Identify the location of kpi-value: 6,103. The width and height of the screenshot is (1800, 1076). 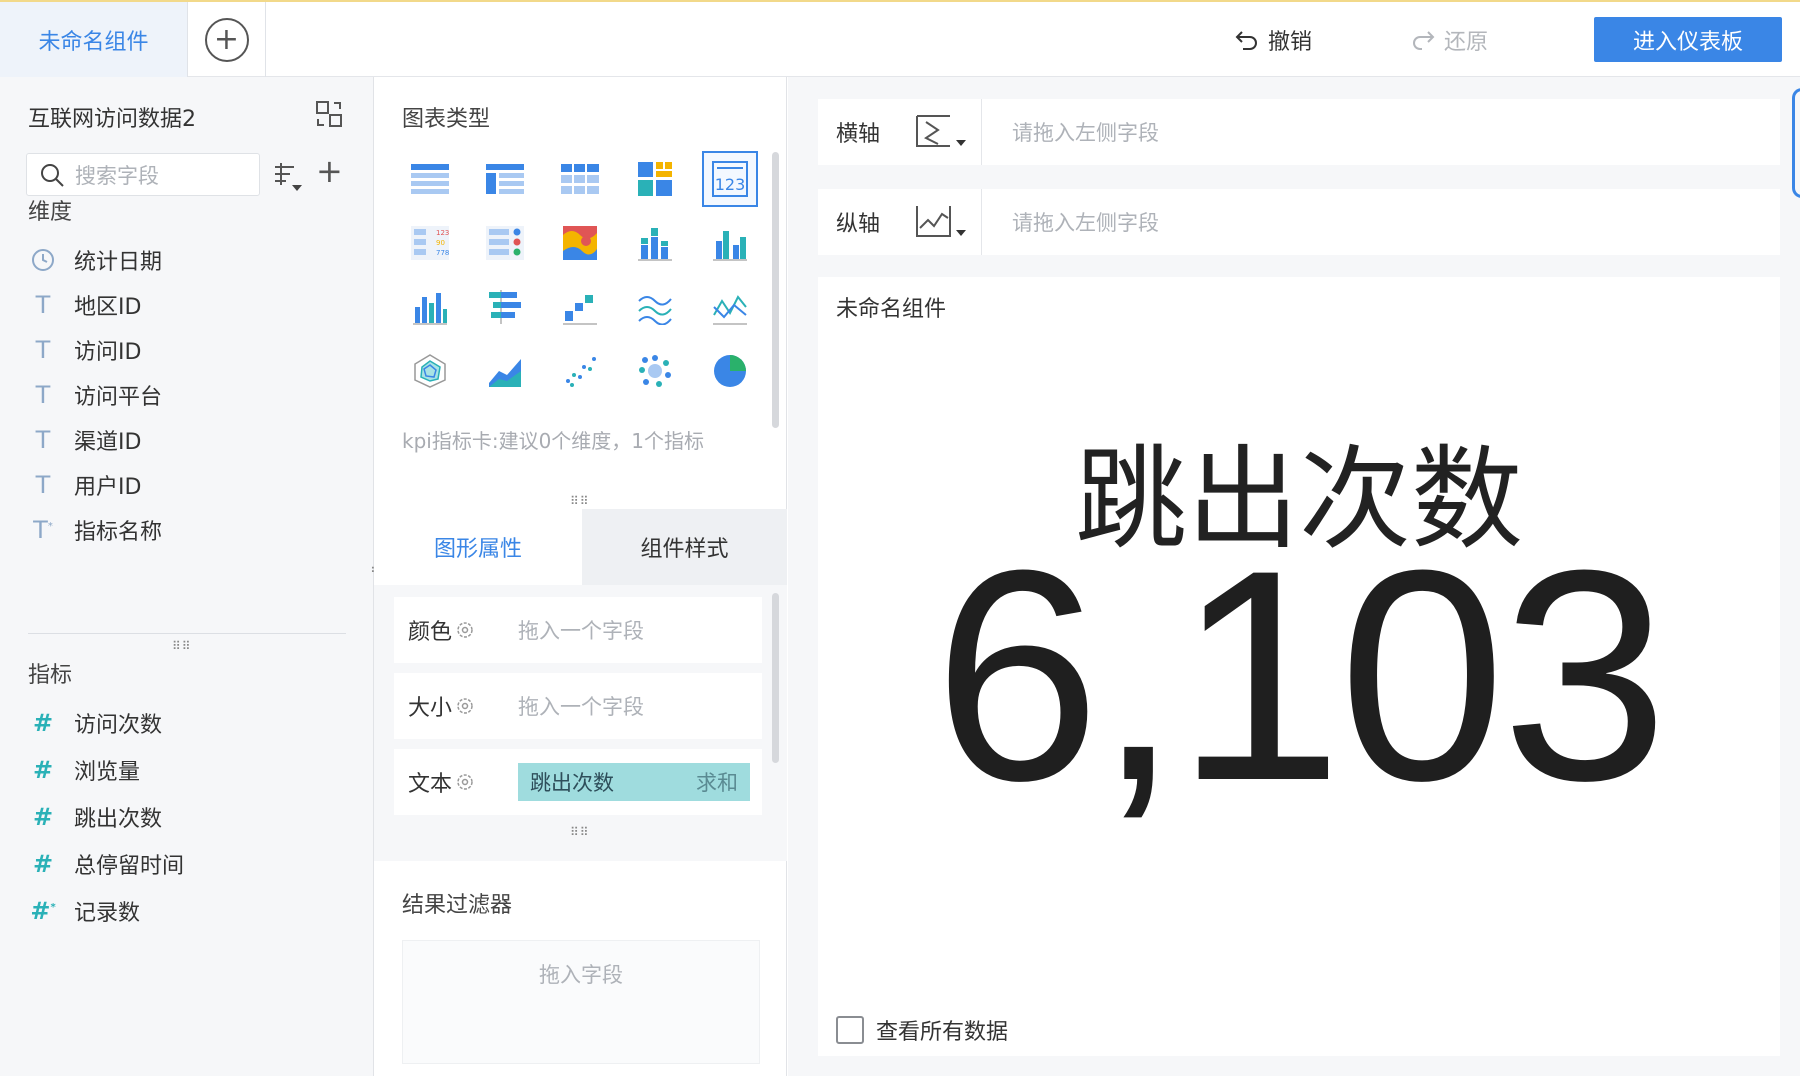
(1301, 675).